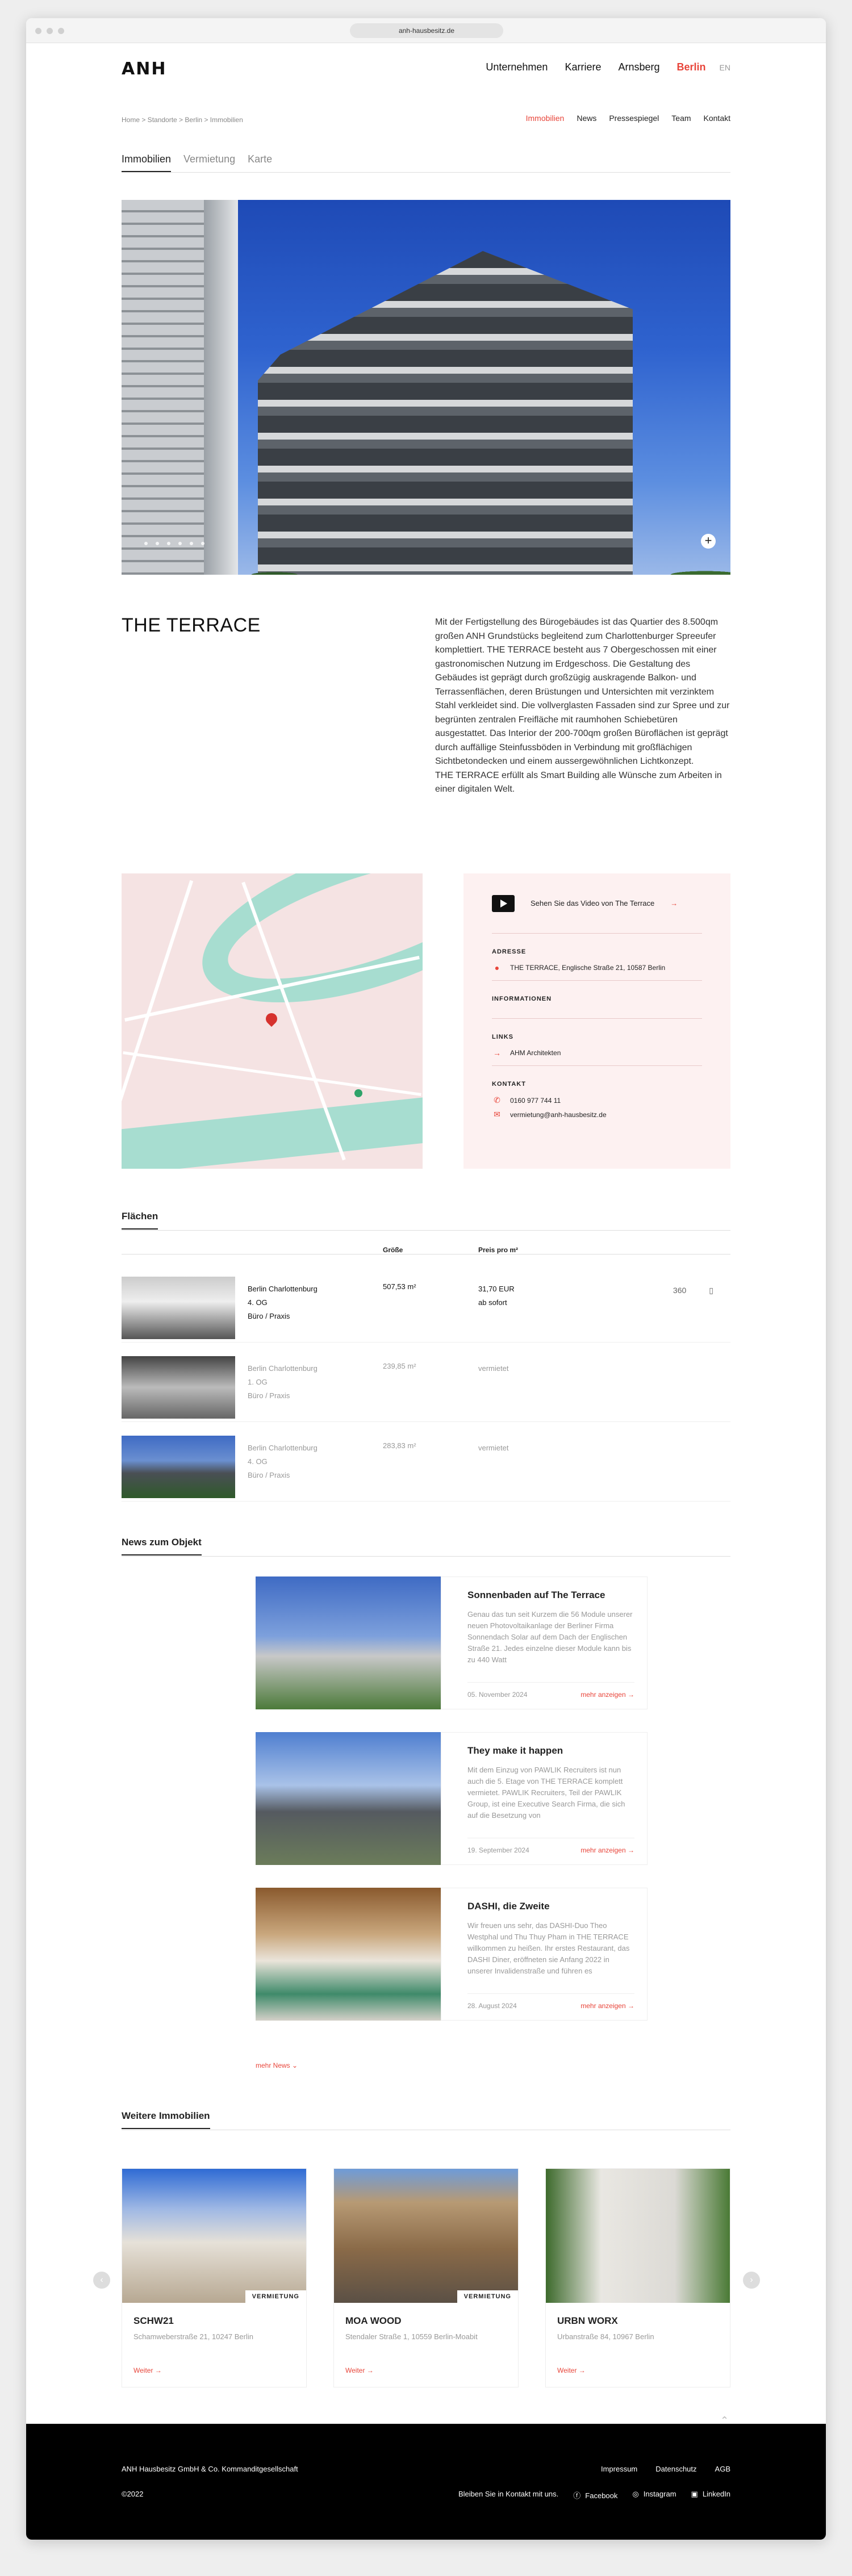 The height and width of the screenshot is (2576, 852). What do you see at coordinates (725, 67) in the screenshot?
I see `language-switch: EN` at bounding box center [725, 67].